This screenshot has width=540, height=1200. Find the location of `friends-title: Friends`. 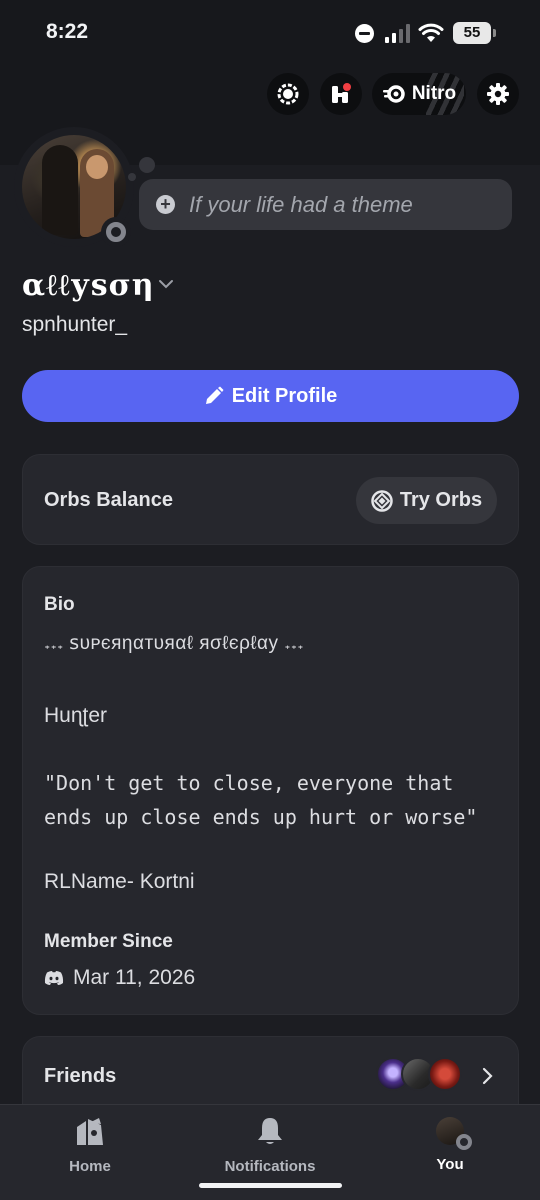

friends-title: Friends is located at coordinates (80, 1076).